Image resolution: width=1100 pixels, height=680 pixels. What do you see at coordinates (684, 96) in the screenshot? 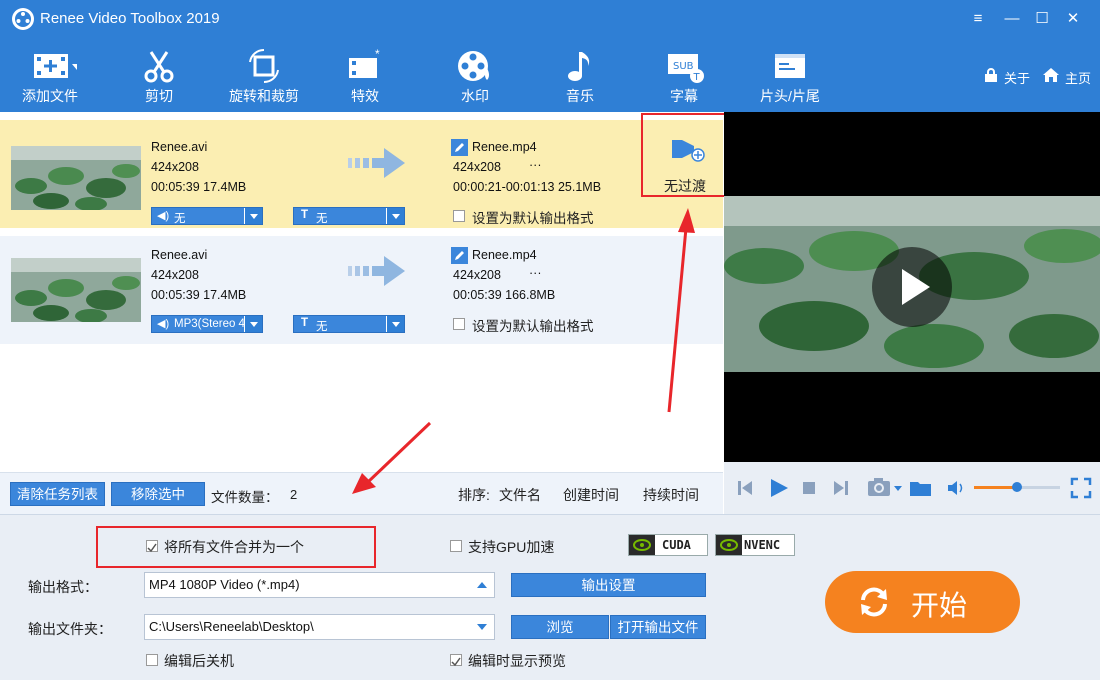
I see `subtitle-label: 字幕` at bounding box center [684, 96].